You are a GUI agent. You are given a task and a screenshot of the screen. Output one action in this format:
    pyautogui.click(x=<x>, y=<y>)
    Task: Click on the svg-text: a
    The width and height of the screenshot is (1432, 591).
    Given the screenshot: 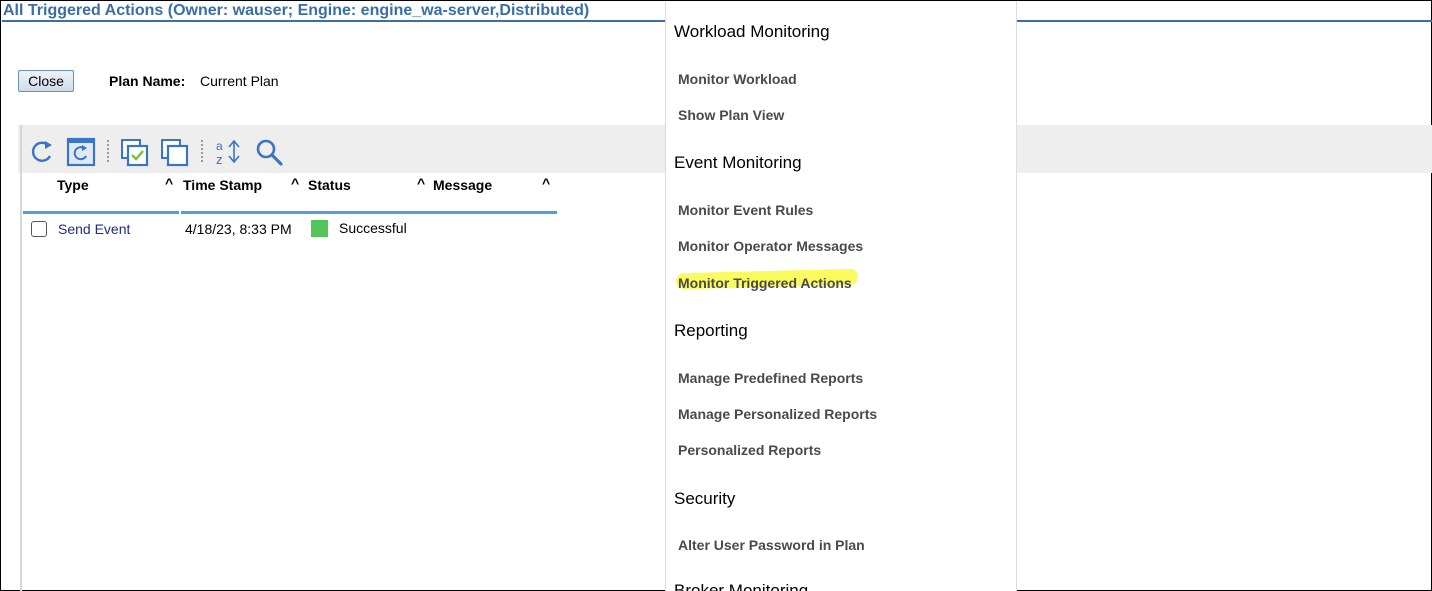 What is the action you would take?
    pyautogui.click(x=219, y=146)
    